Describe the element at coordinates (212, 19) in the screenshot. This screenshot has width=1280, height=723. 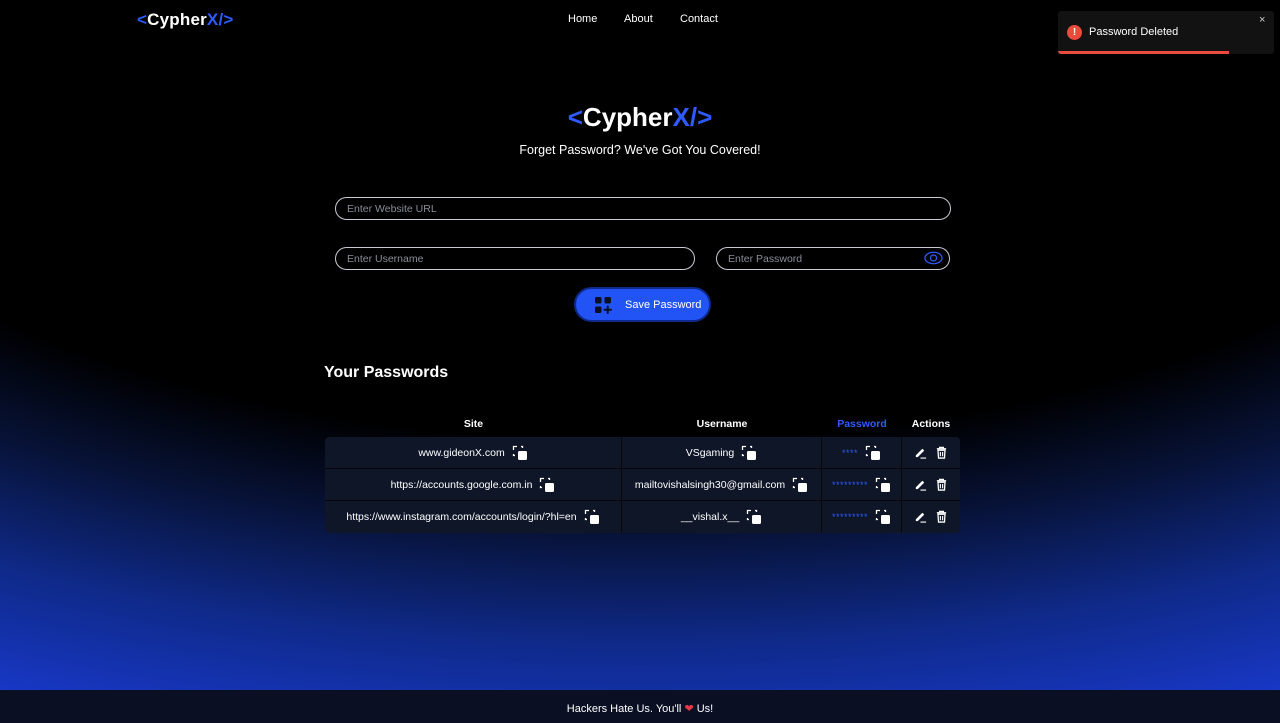
I see `logo-x: X` at that location.